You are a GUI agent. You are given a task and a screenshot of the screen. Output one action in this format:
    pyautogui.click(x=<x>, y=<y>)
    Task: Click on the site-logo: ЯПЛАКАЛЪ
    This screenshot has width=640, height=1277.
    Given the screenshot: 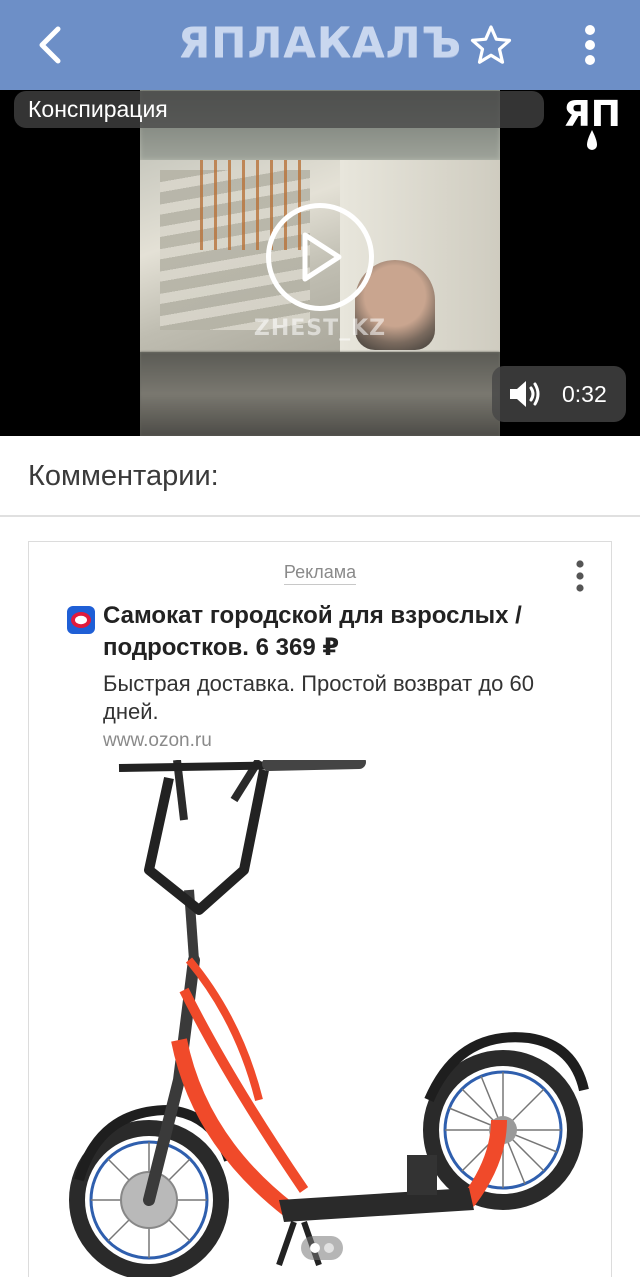 What is the action you would take?
    pyautogui.click(x=320, y=42)
    